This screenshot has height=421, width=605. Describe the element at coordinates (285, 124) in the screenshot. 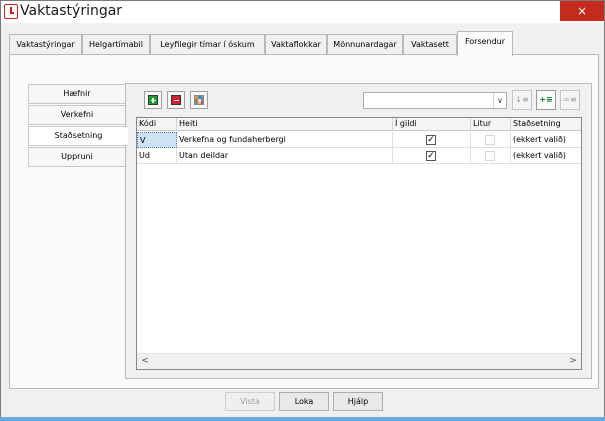

I see `column-header-heiti: Heiti` at that location.